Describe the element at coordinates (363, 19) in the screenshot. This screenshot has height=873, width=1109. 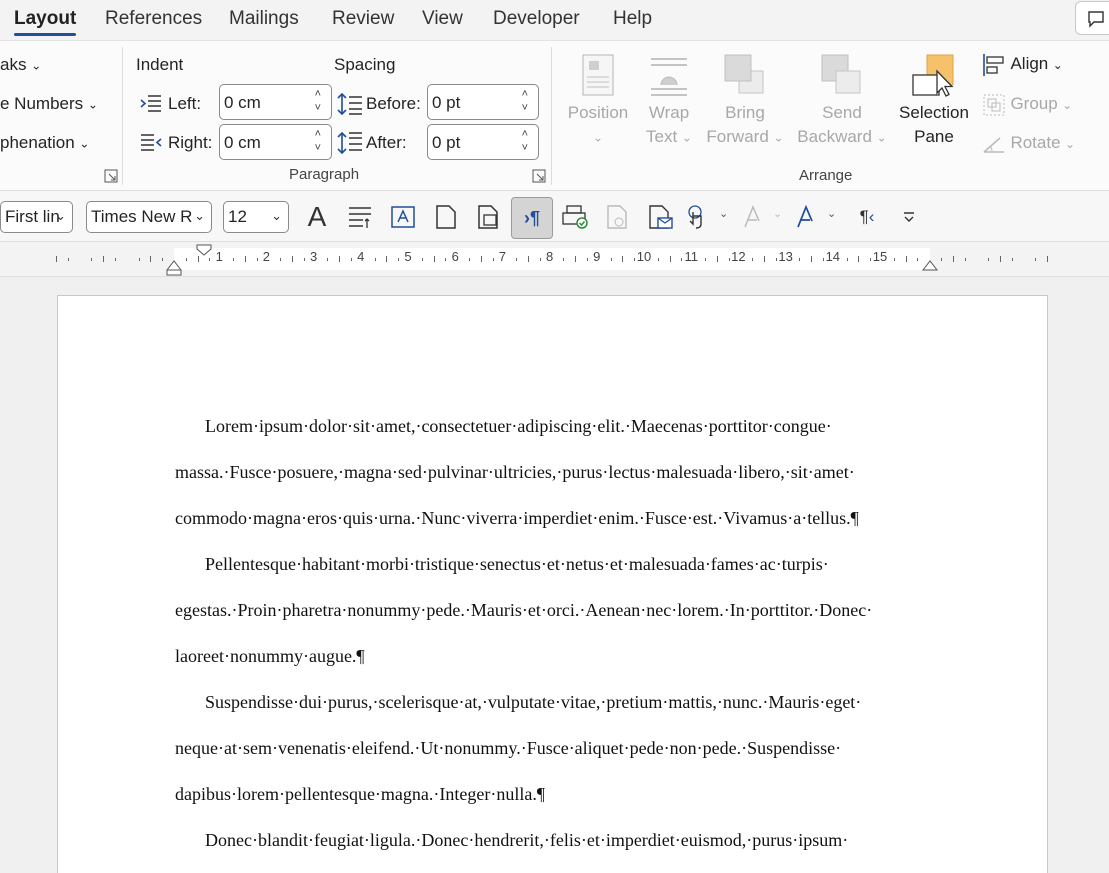
I see `tab-review: Review` at that location.